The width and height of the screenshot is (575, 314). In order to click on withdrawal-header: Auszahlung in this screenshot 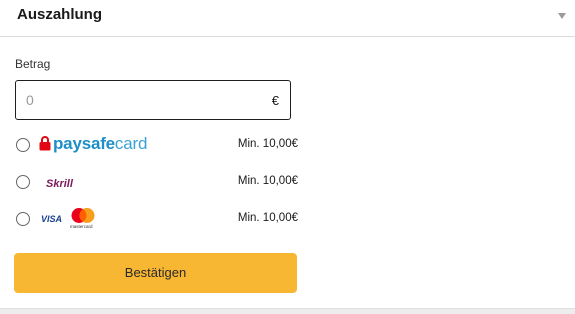, I will do `click(287, 18)`.